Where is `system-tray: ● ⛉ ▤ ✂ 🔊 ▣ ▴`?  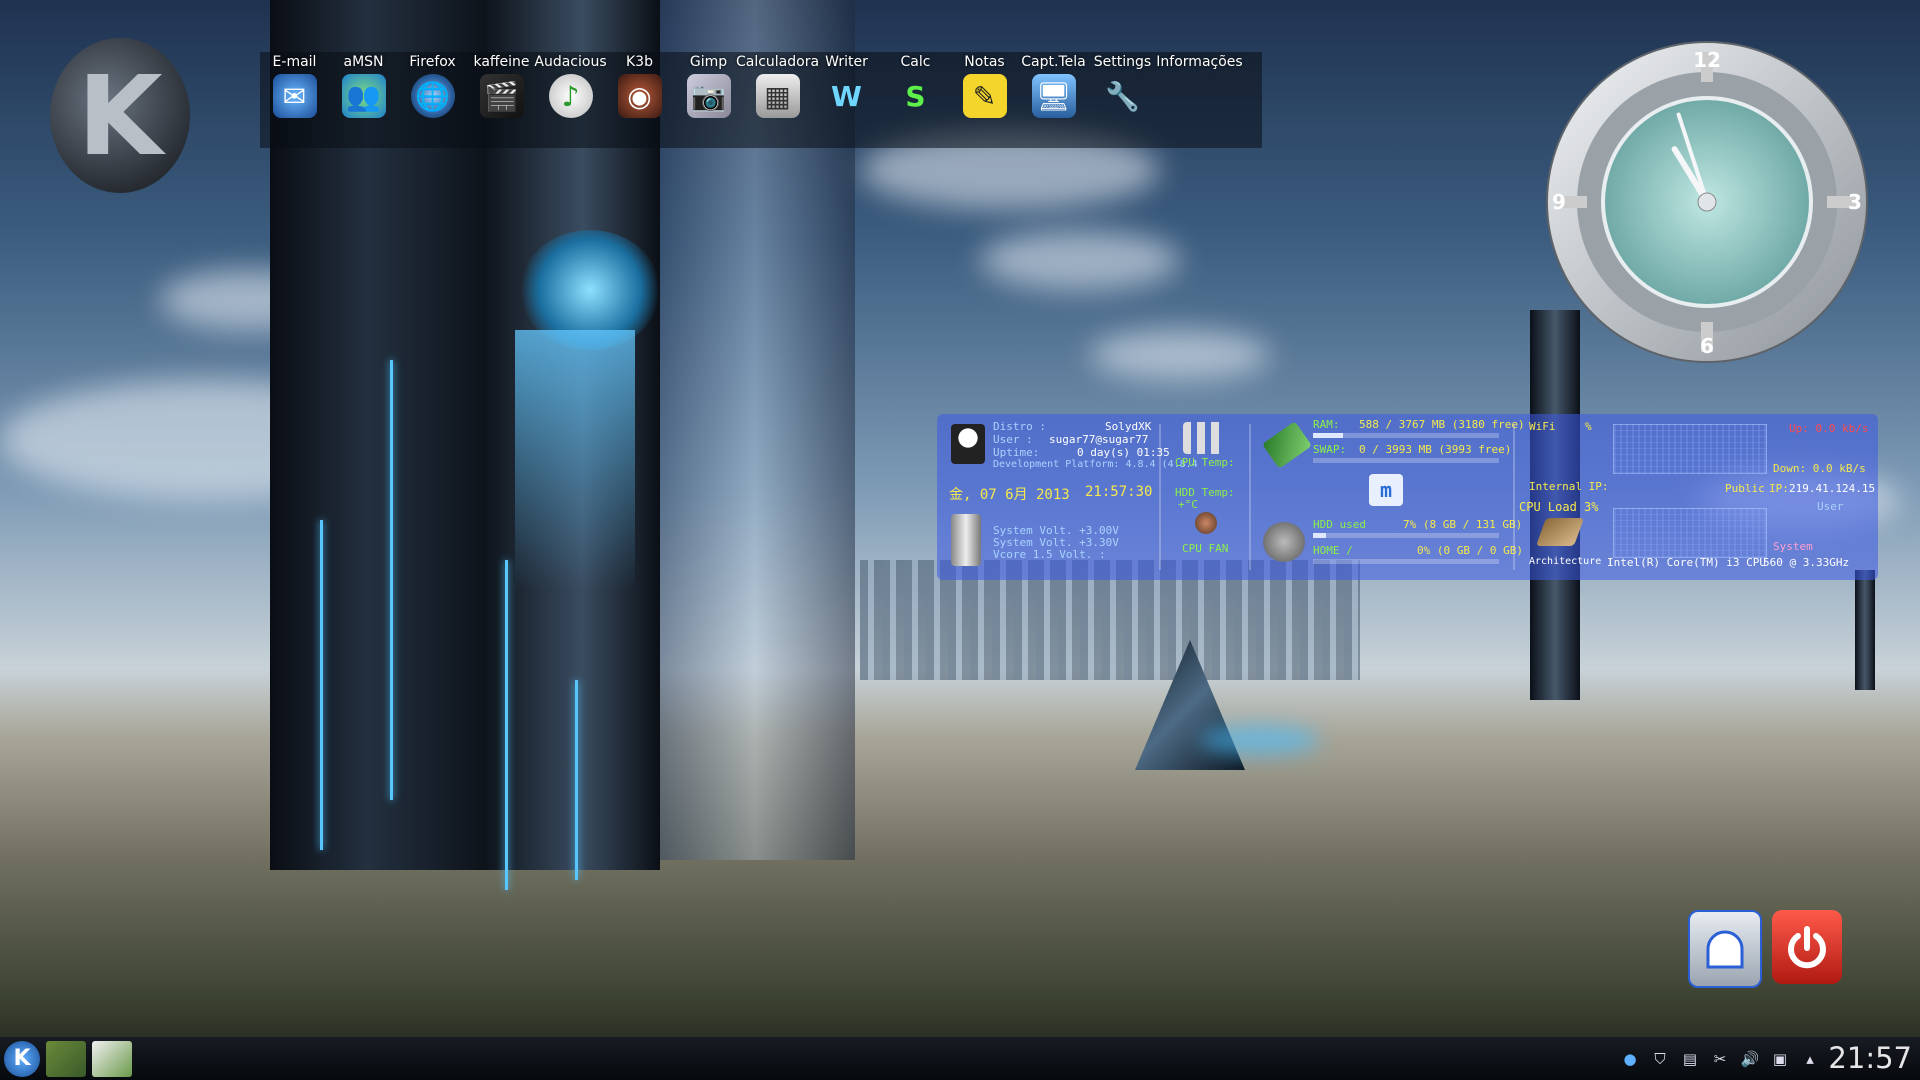
system-tray: ● ⛉ ▤ ✂ 🔊 ▣ ▴ is located at coordinates (1720, 1058).